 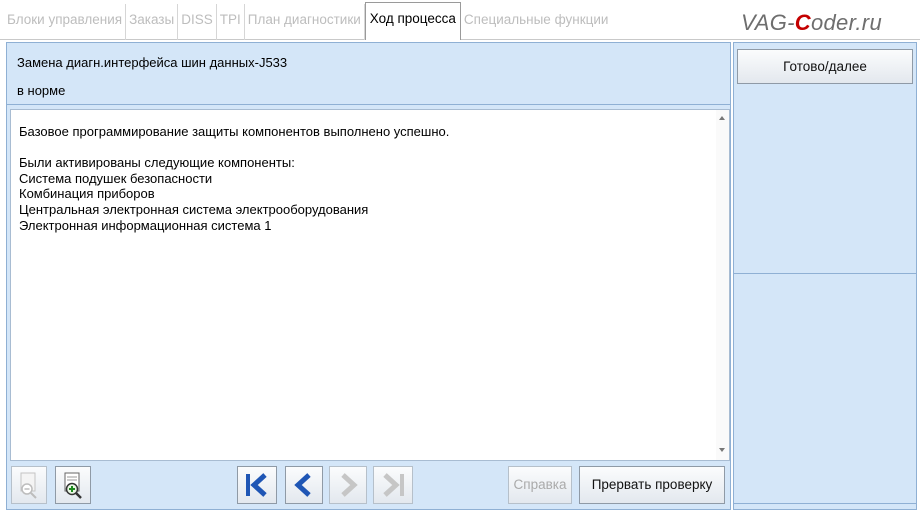 I want to click on watermark: VAG-Coder.ru, so click(x=811, y=23).